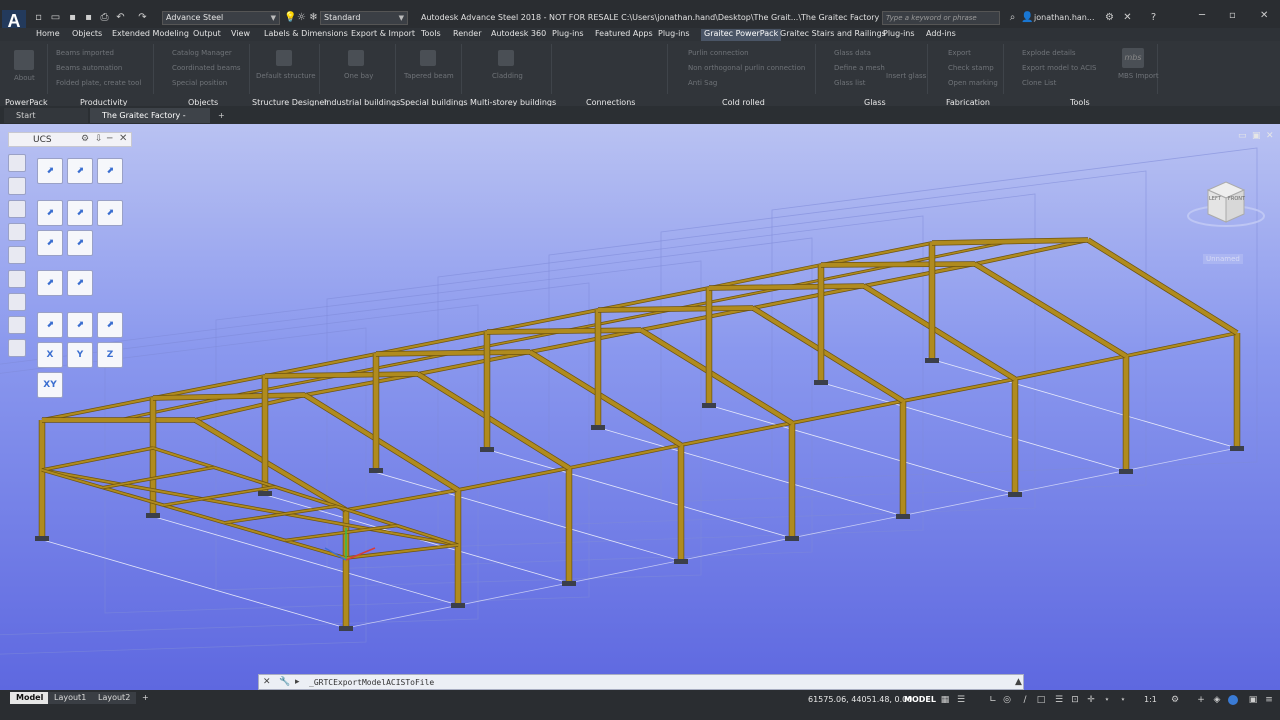  Describe the element at coordinates (109, 139) in the screenshot. I see `minimize-icon: ─` at that location.